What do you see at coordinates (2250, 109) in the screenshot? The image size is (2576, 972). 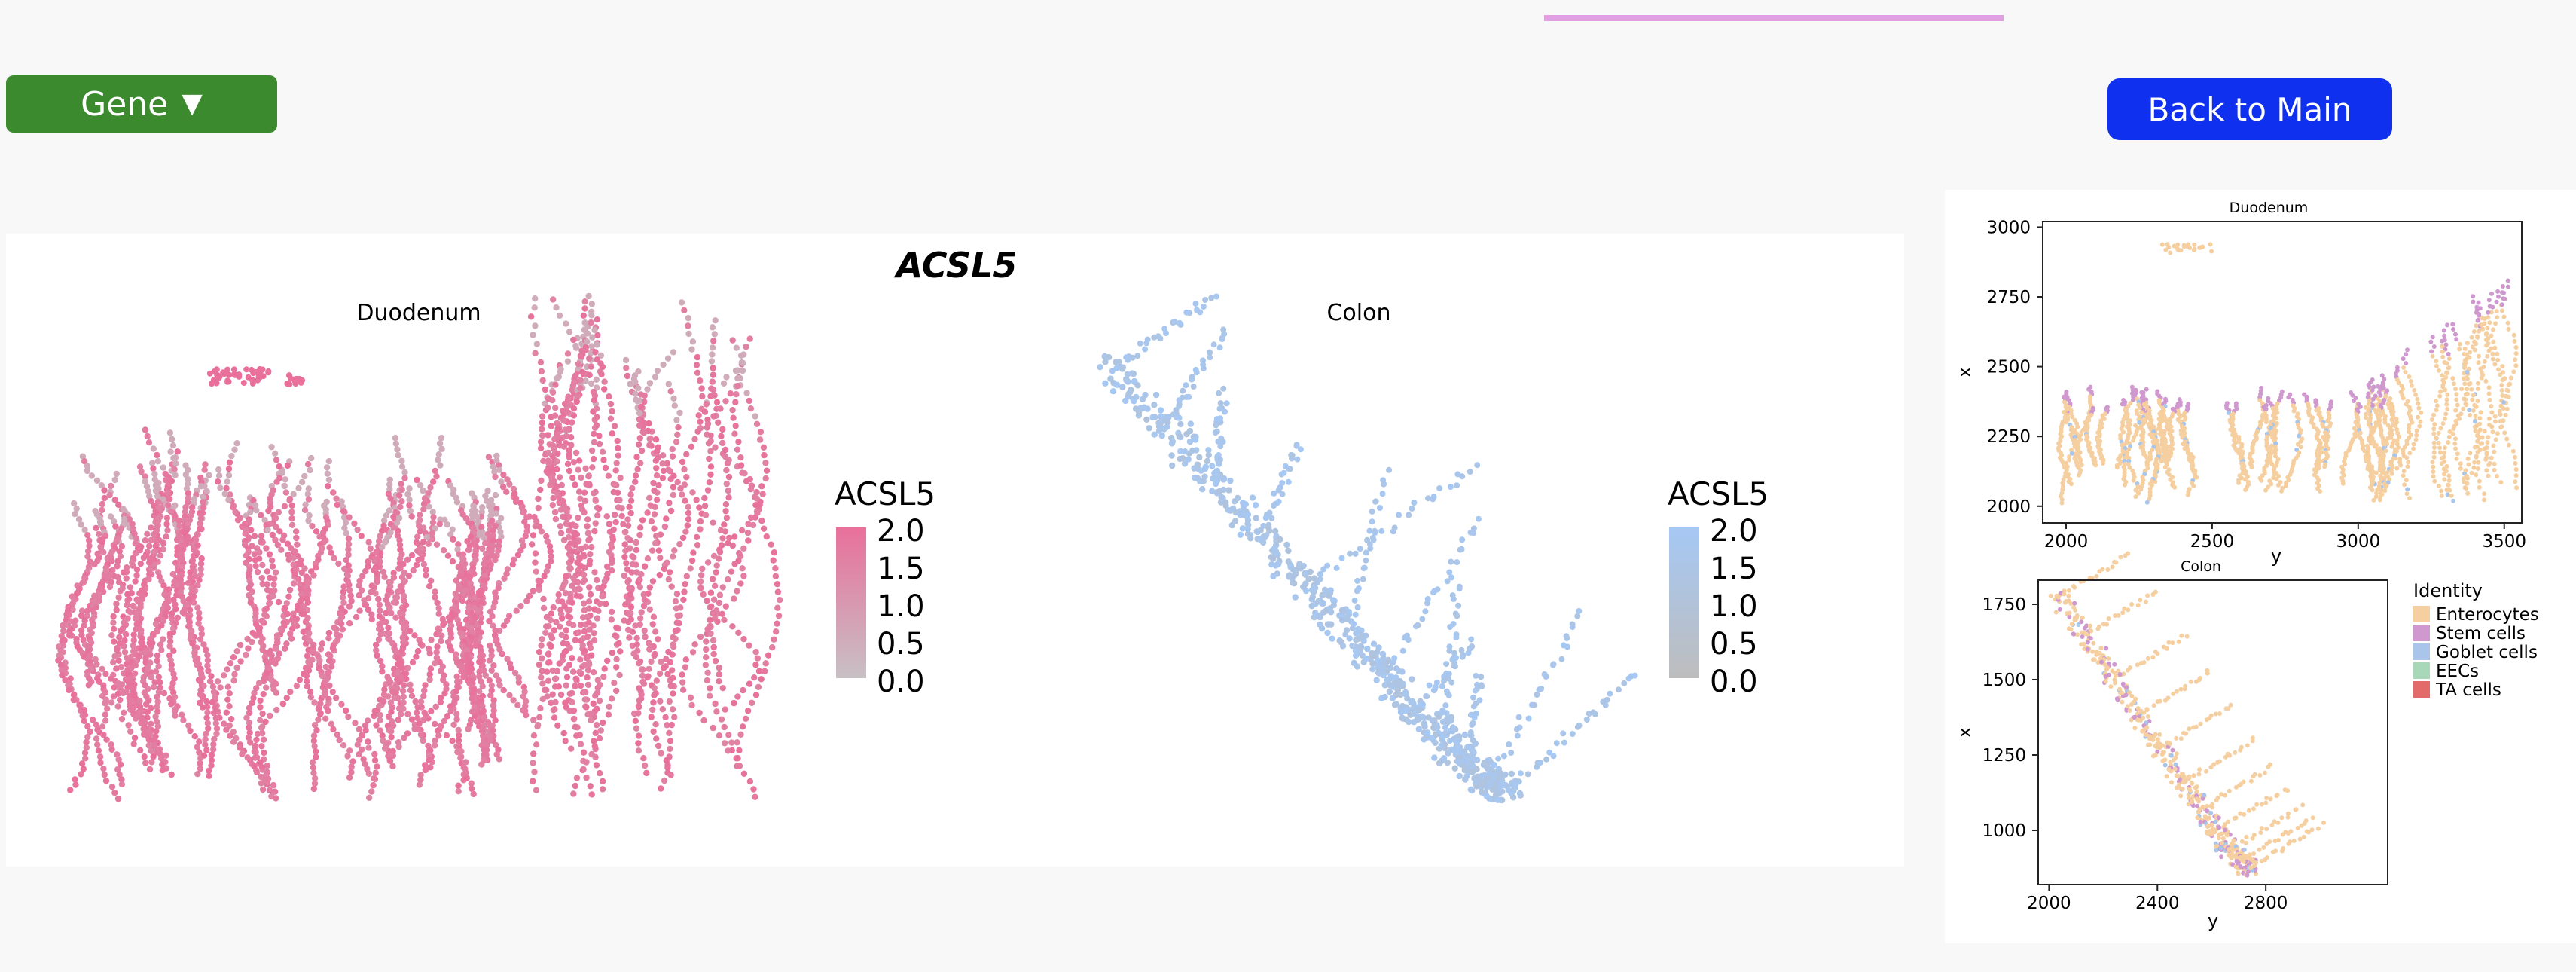 I see `back-to-main-button: Back to Main` at bounding box center [2250, 109].